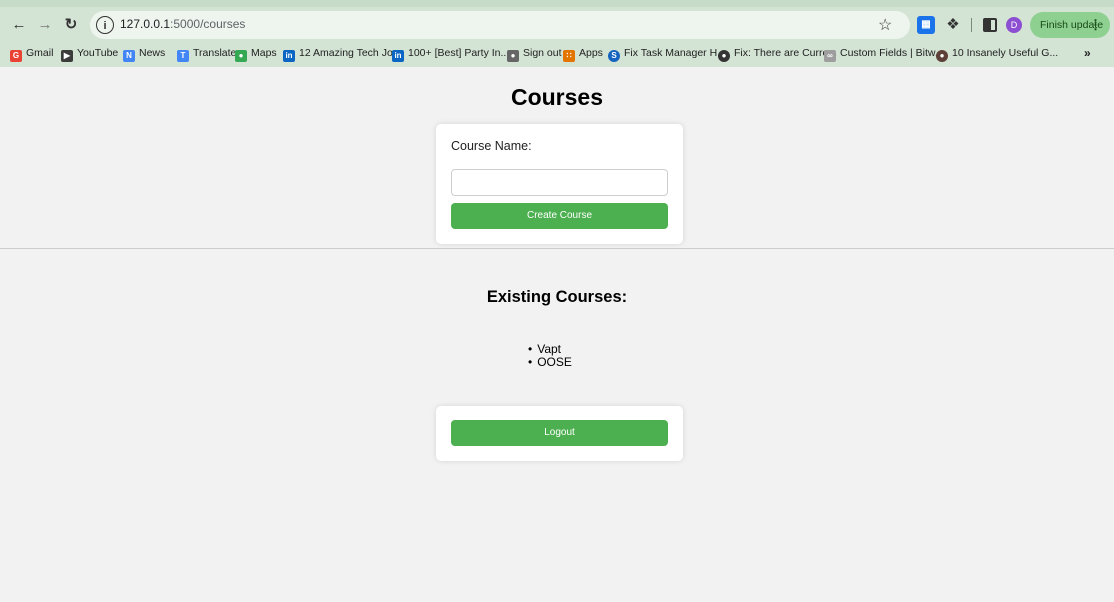  Describe the element at coordinates (98, 53) in the screenshot. I see `bookmark-label: YouTube` at that location.